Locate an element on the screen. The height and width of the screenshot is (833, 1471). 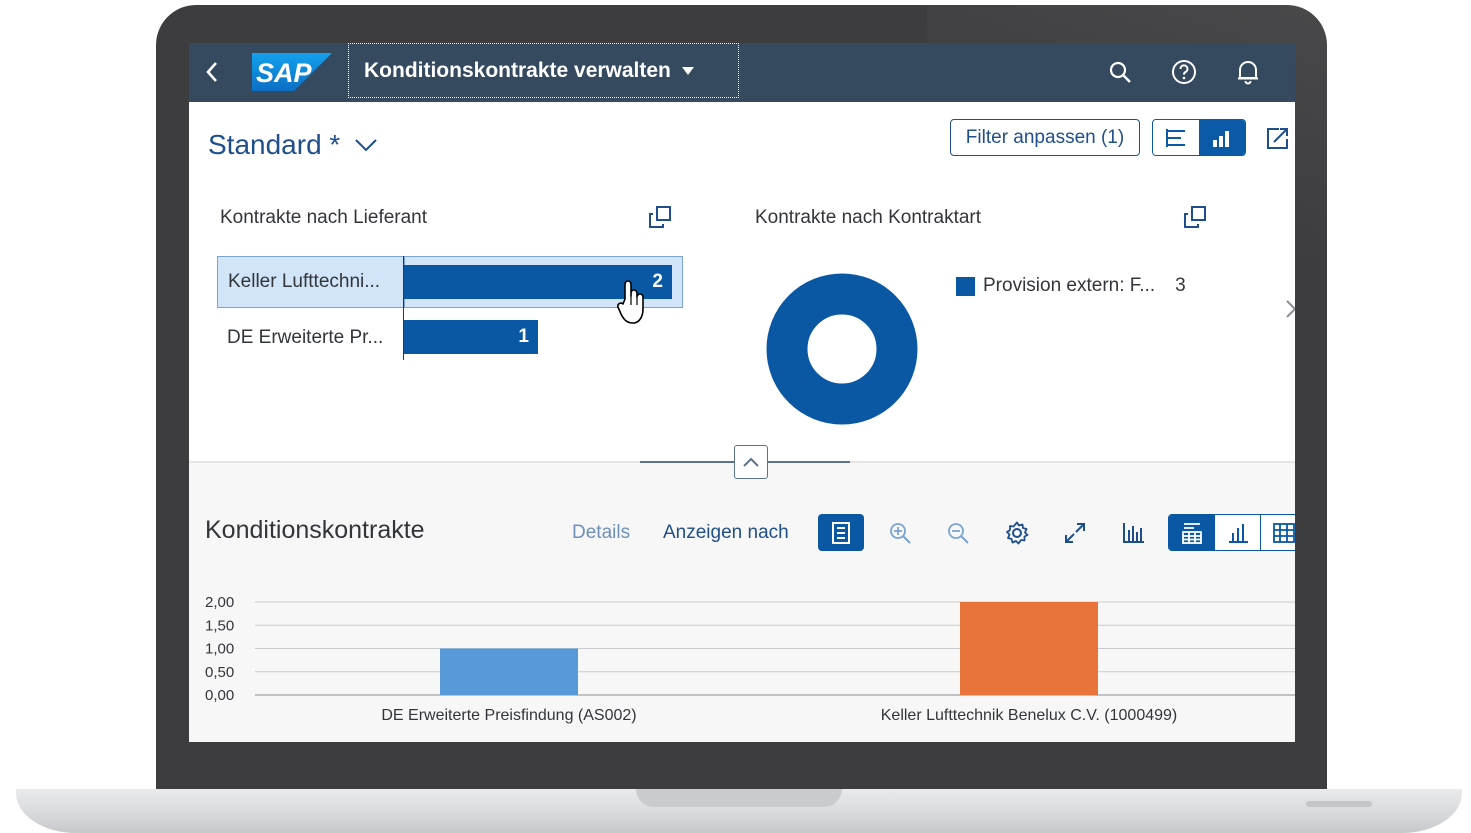
search-icon is located at coordinates (1120, 72).